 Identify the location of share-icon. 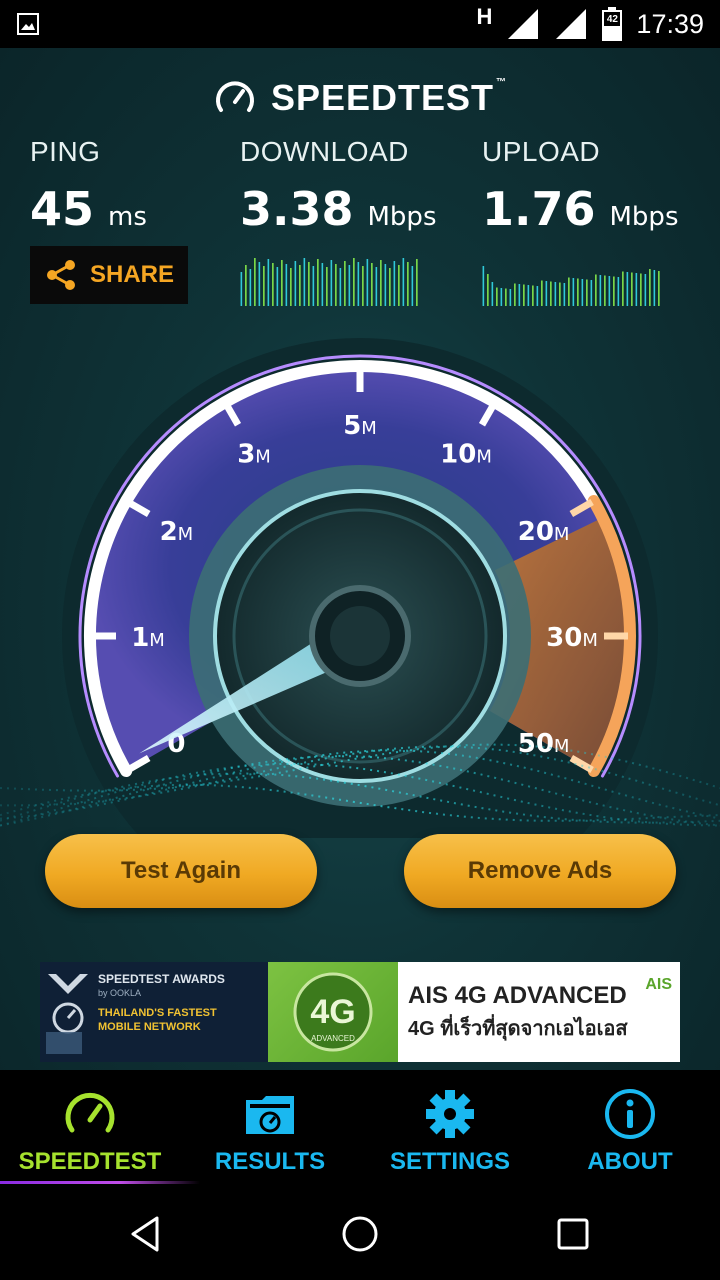
(60, 275).